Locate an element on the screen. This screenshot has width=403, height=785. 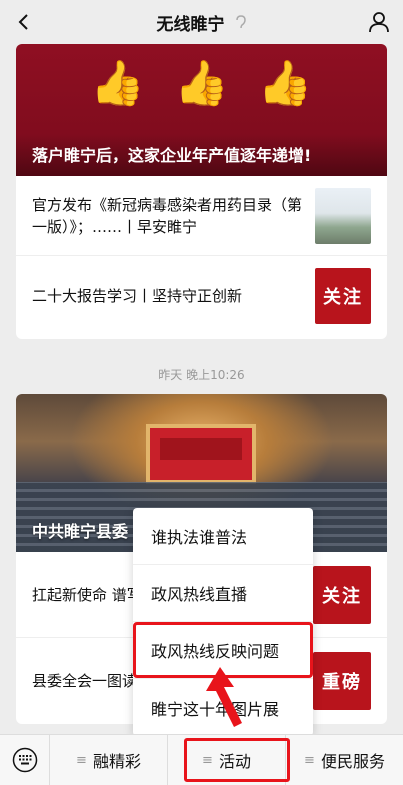
back-button is located at coordinates (24, 22).